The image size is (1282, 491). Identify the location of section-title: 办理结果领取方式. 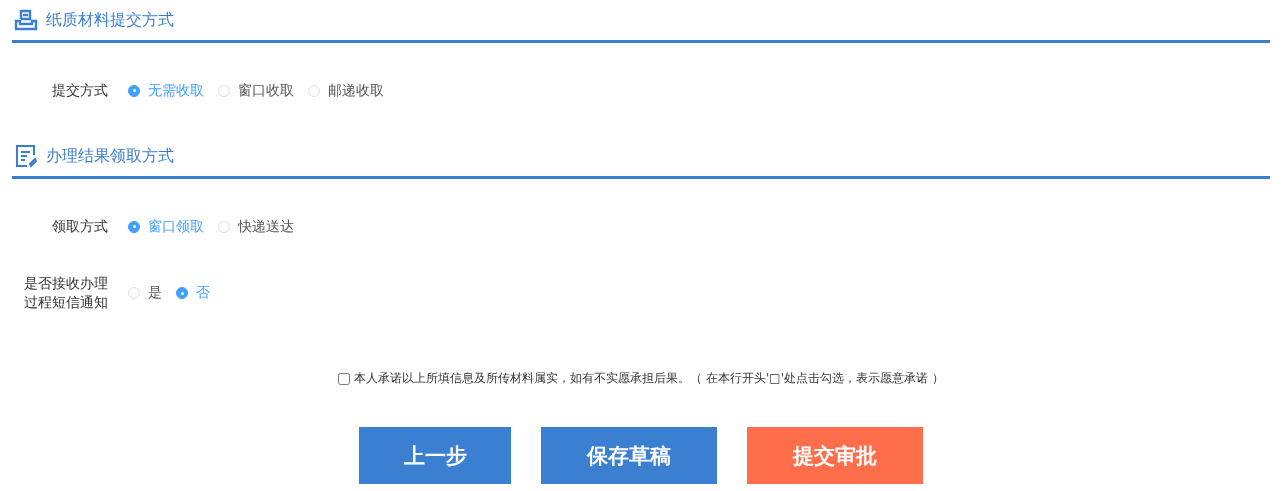
(110, 156).